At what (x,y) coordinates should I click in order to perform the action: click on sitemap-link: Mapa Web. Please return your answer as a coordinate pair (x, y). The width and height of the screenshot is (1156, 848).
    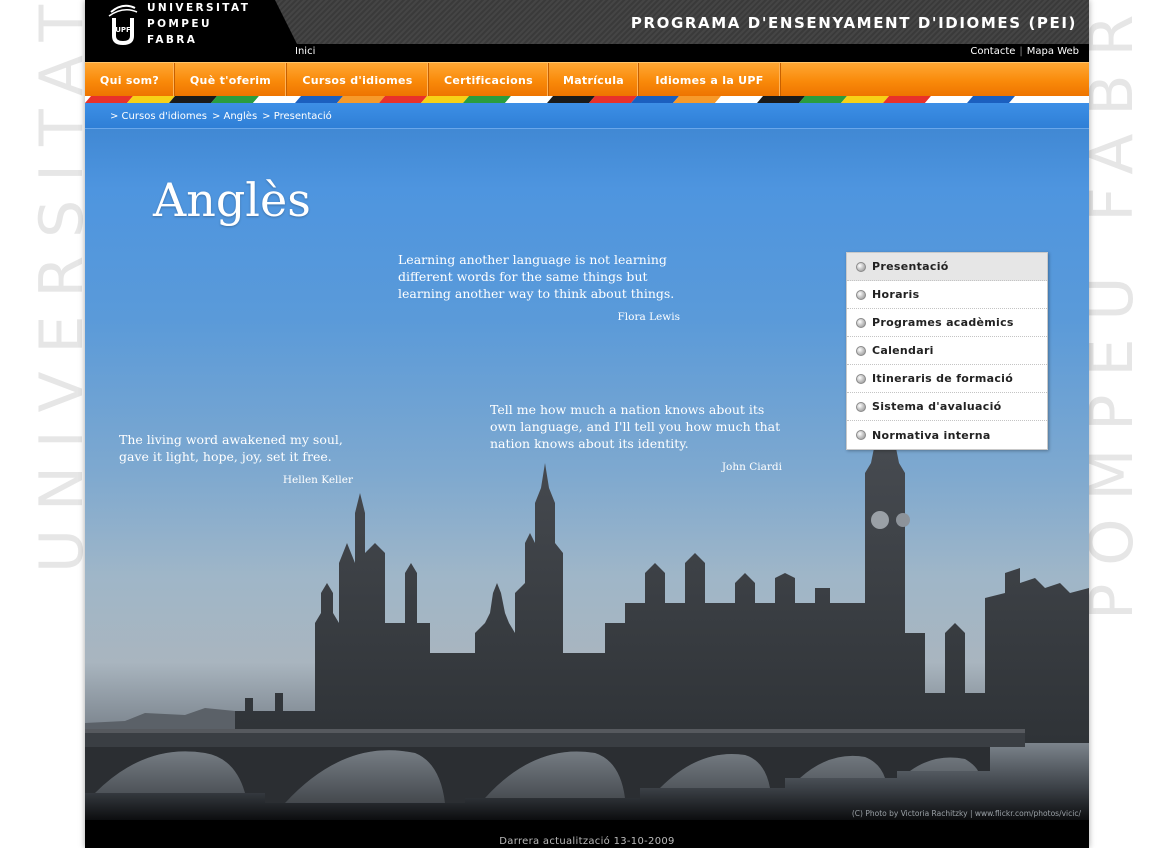
    Looking at the image, I should click on (1053, 51).